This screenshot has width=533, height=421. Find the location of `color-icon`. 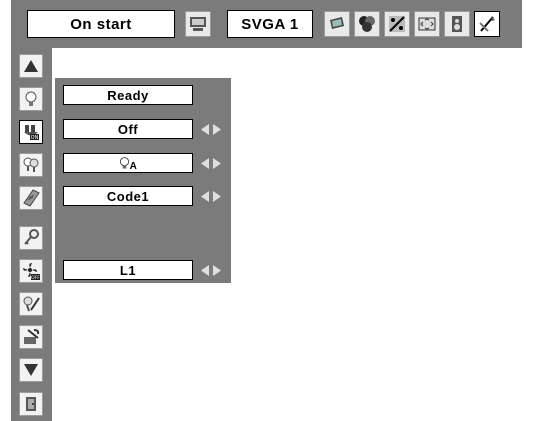

color-icon is located at coordinates (367, 24).